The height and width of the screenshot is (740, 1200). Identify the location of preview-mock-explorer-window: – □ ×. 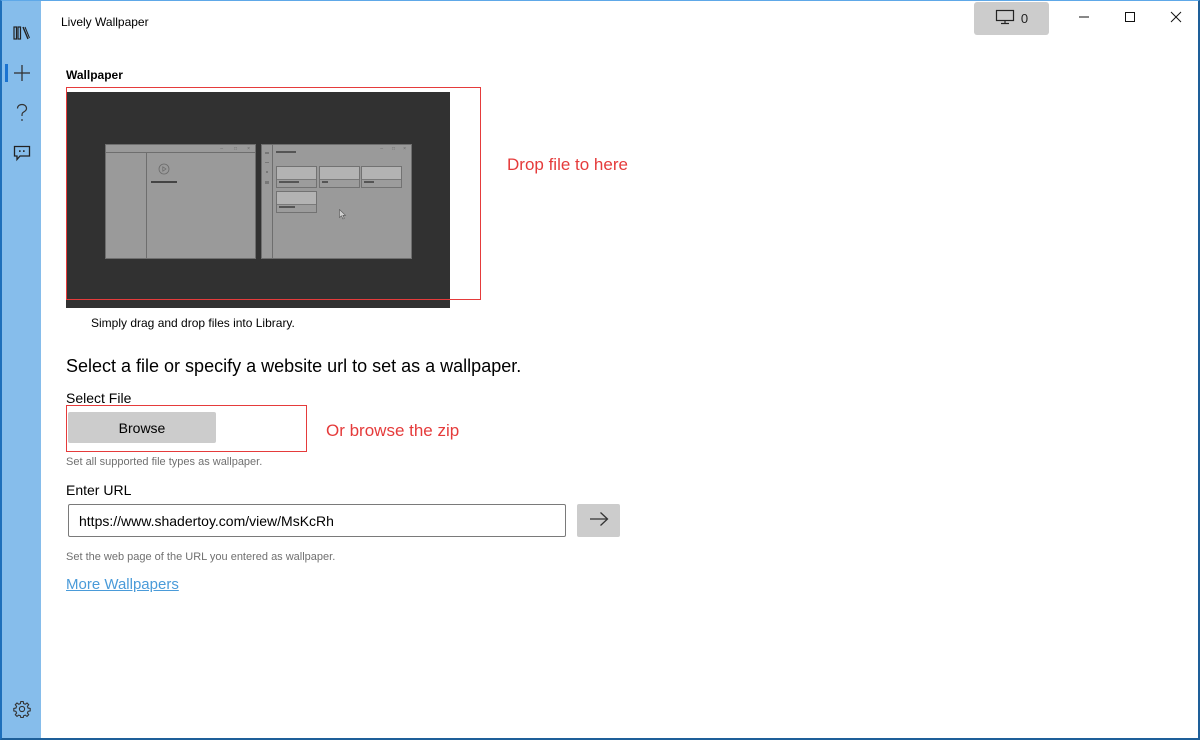
(180, 201).